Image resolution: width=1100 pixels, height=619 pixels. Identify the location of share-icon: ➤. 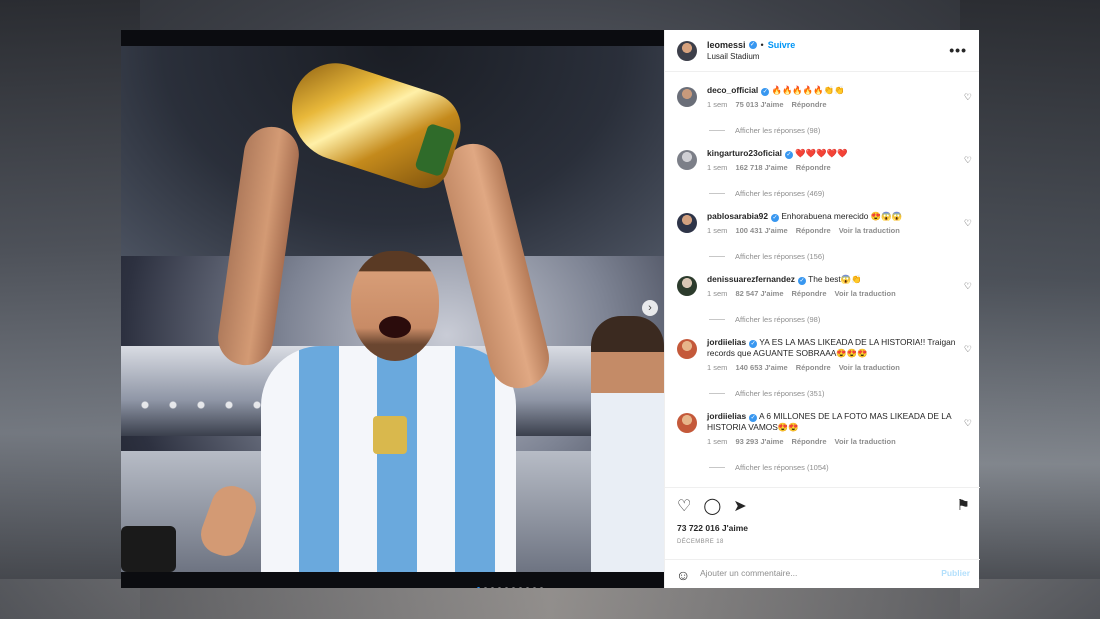
(739, 506).